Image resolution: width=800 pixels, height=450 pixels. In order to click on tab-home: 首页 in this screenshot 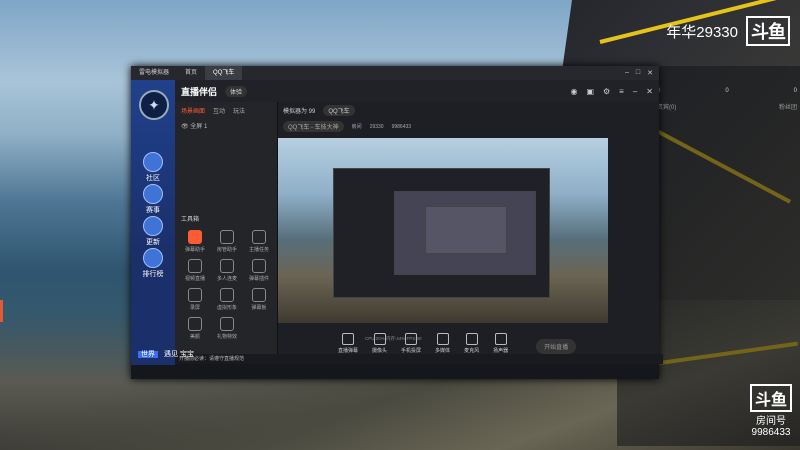, I will do `click(191, 73)`.